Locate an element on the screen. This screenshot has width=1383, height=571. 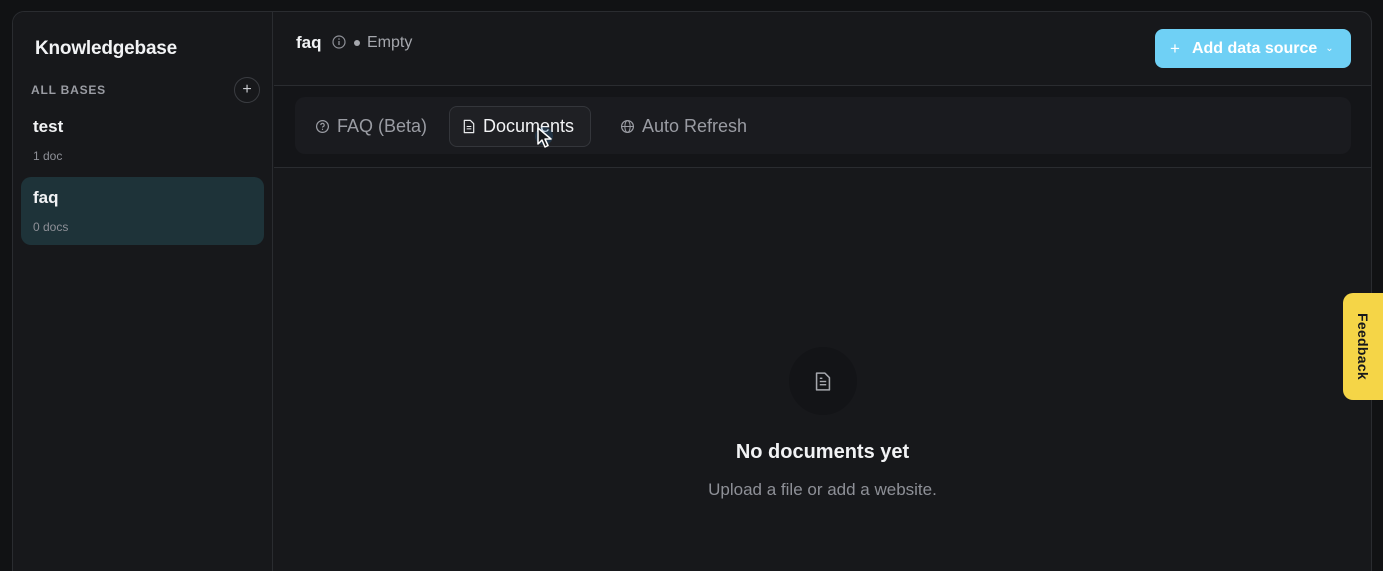
header: faq Empty + Add data source ⌄ is located at coordinates (822, 49).